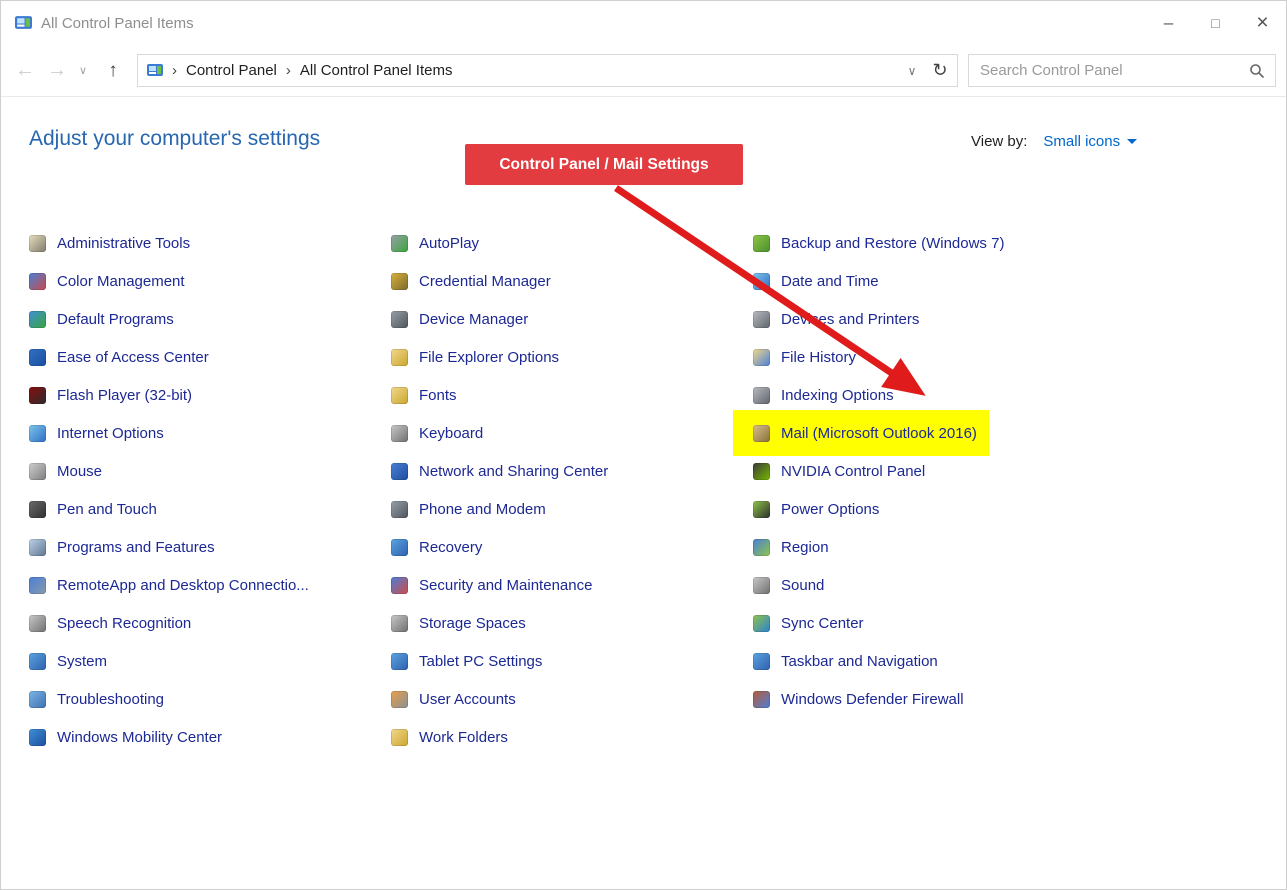 The image size is (1287, 890). Describe the element at coordinates (495, 585) in the screenshot. I see `control-panel-item-security-maintenance: Security and Maintenance` at that location.